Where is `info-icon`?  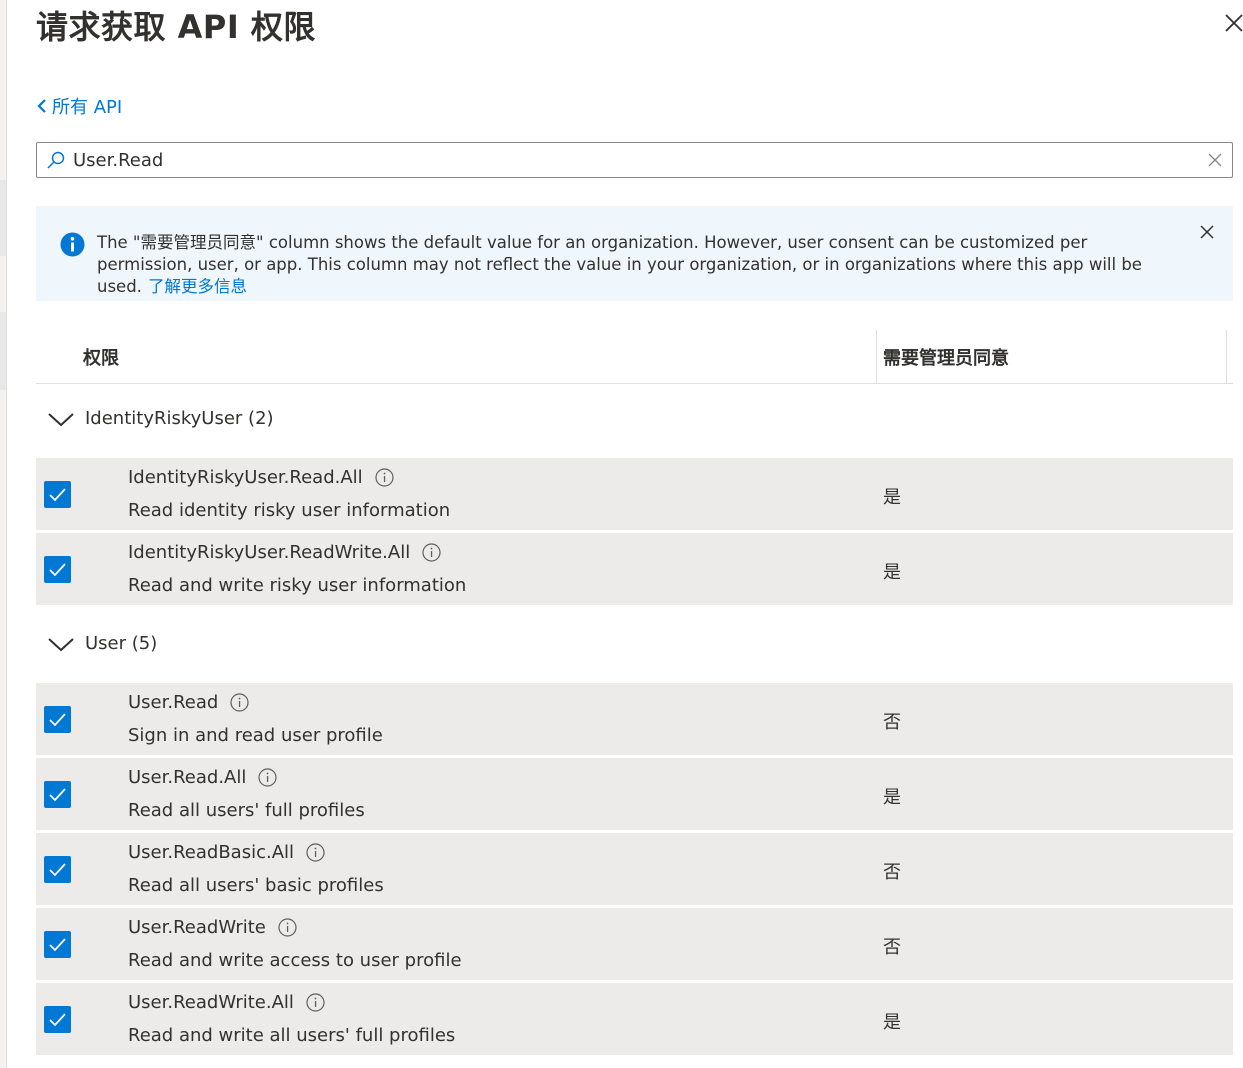
info-icon is located at coordinates (72, 244).